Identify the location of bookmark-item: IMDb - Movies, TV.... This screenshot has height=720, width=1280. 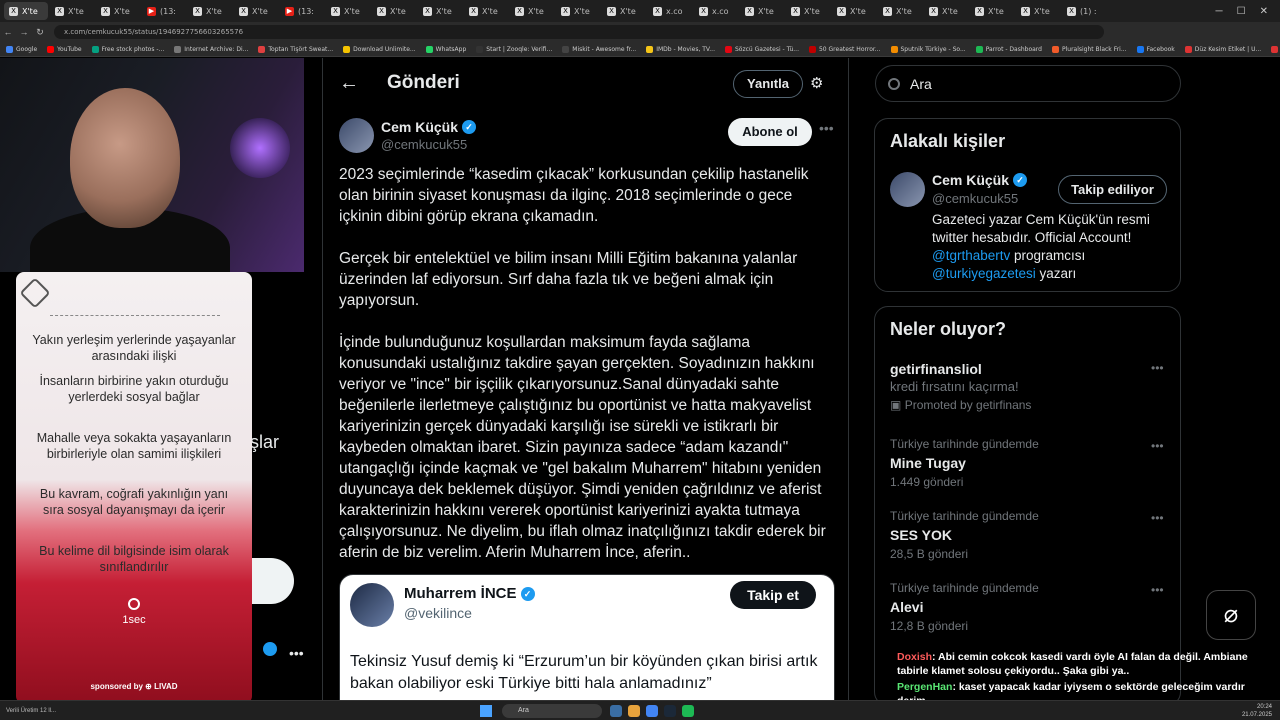
(680, 49).